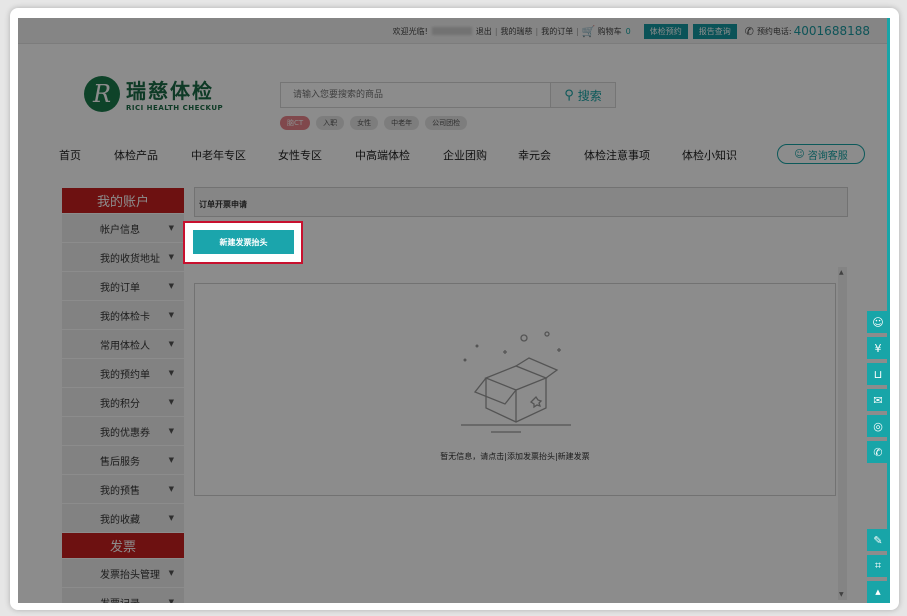 This screenshot has height=616, width=907. I want to click on search-bar: ⚲ 搜索, so click(448, 95).